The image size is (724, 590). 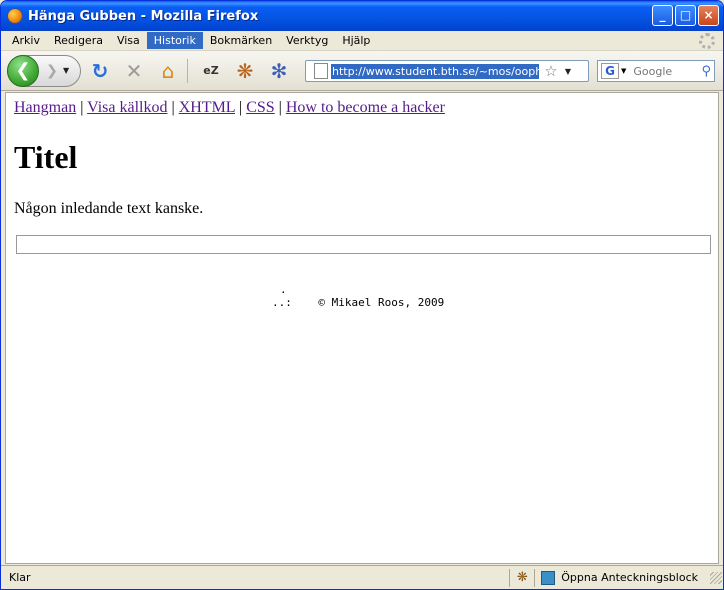 I want to click on notepad-icon, so click(x=548, y=577).